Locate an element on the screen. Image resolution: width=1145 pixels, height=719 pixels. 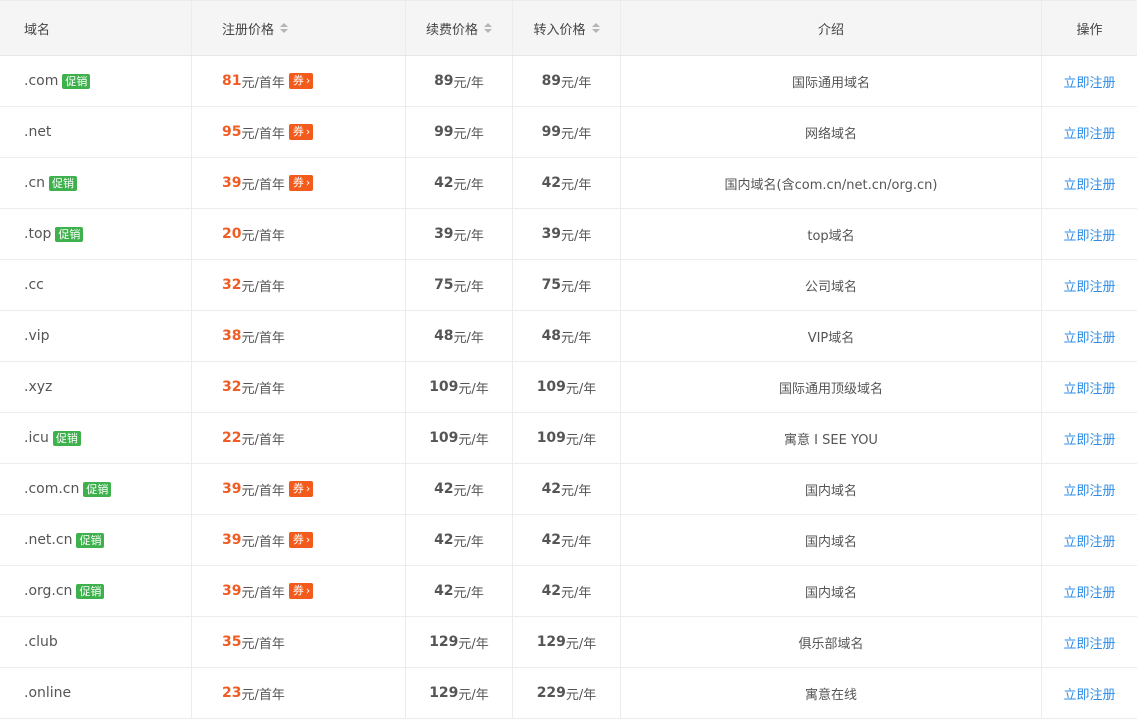
domain-cell: .com 促销 is located at coordinates (96, 81).